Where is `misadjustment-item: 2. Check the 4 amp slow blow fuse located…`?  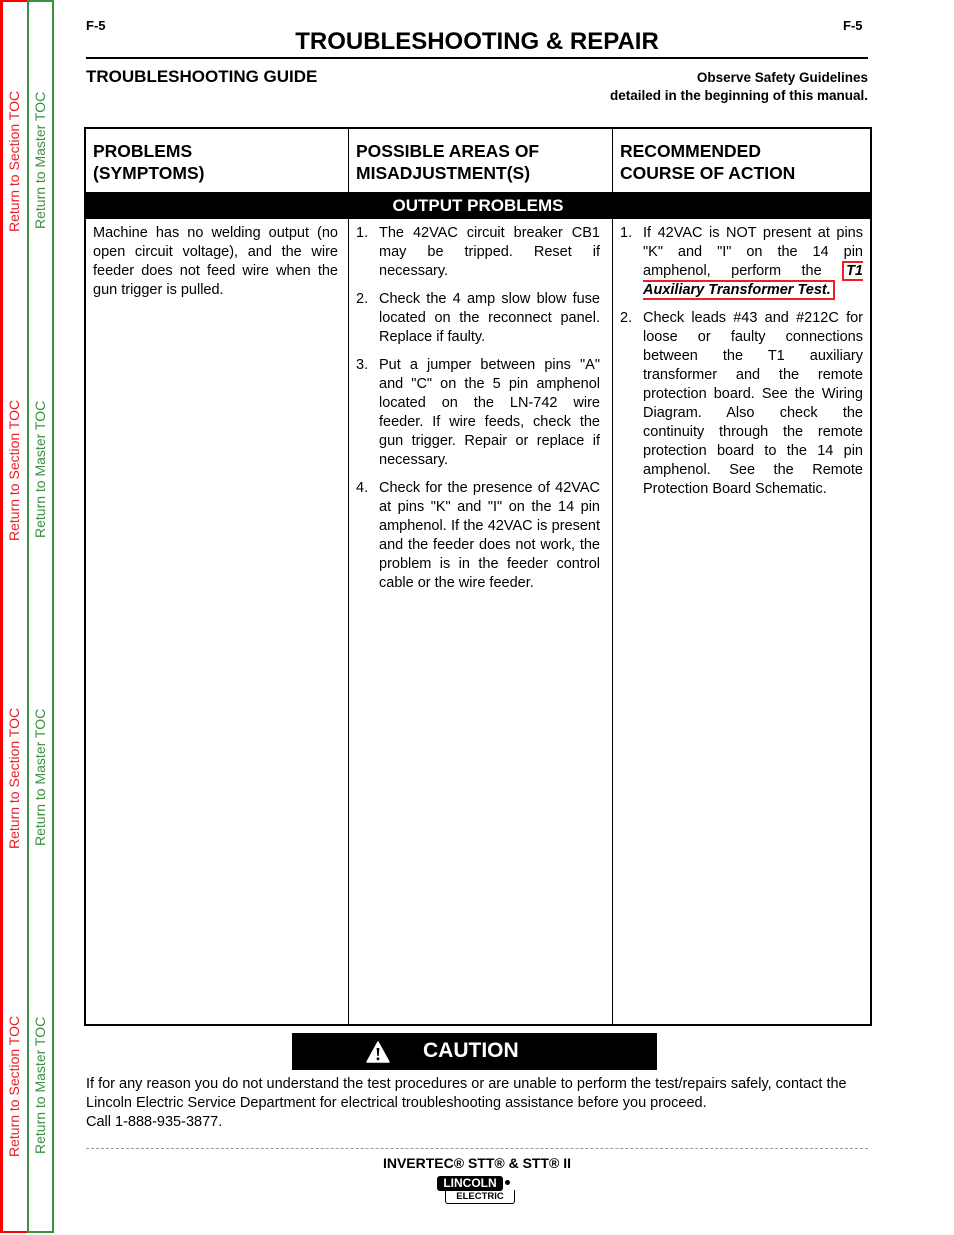 misadjustment-item: 2. Check the 4 amp slow blow fuse located… is located at coordinates (478, 318).